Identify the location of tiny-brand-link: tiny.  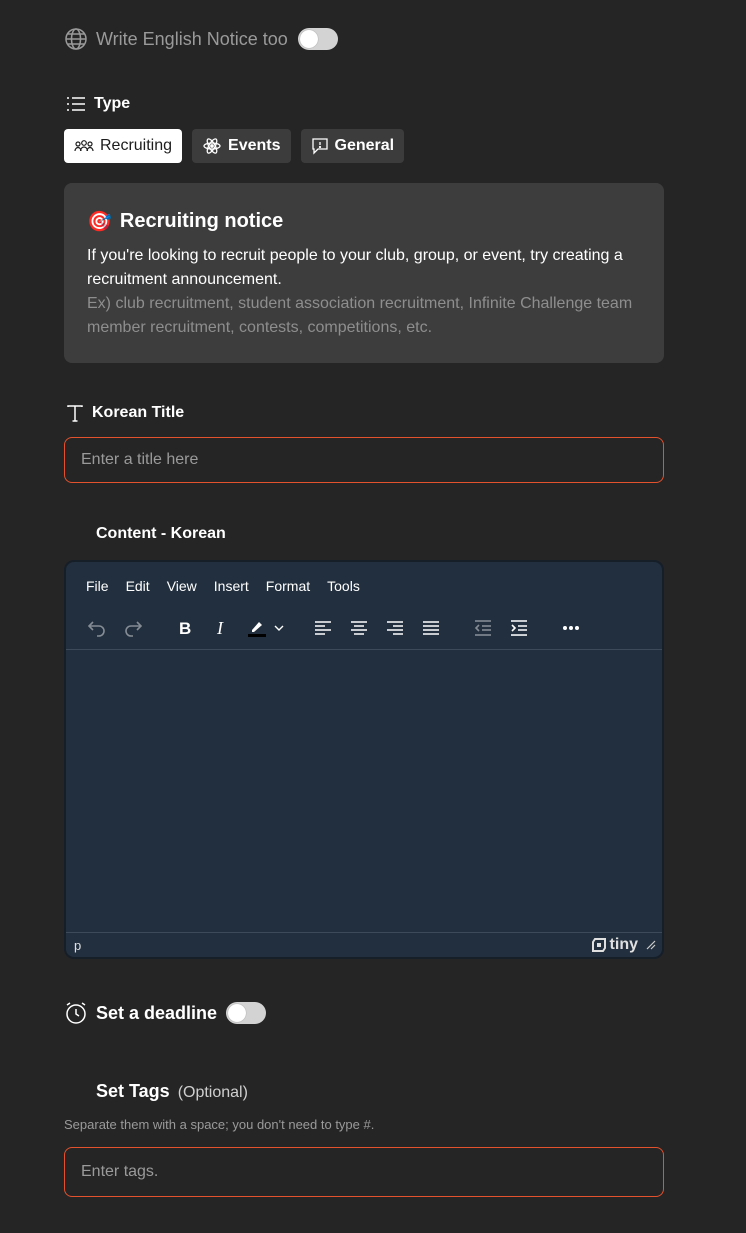
(614, 945).